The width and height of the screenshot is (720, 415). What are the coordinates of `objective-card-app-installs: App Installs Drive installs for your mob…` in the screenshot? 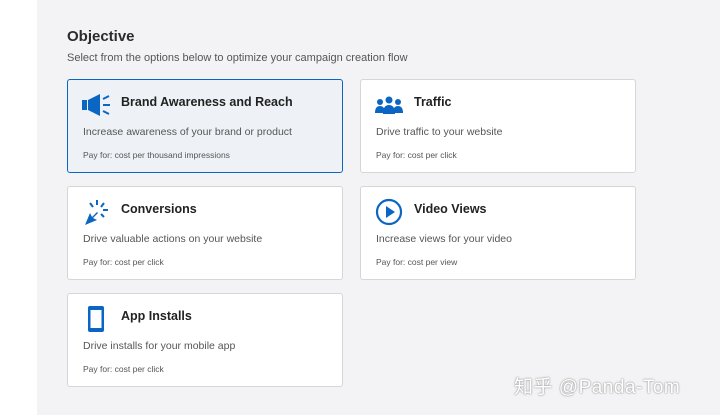 It's located at (205, 340).